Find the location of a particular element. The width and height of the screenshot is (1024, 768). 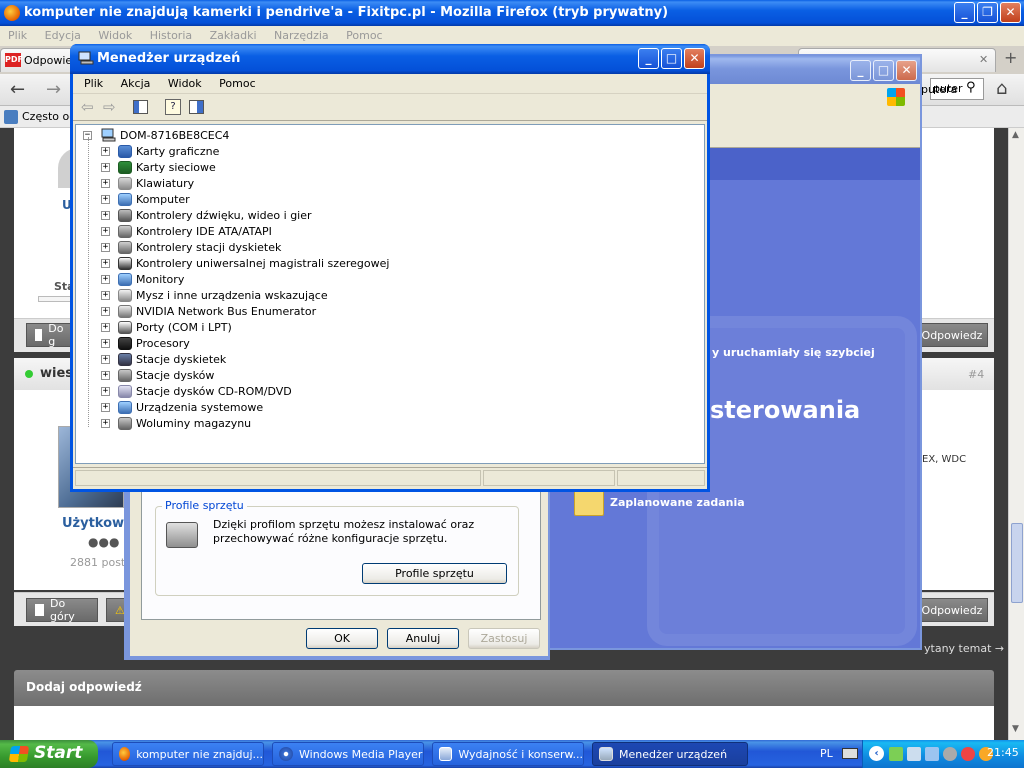

firefox-scrollbar: ▲ ▼ is located at coordinates (1016, 434).